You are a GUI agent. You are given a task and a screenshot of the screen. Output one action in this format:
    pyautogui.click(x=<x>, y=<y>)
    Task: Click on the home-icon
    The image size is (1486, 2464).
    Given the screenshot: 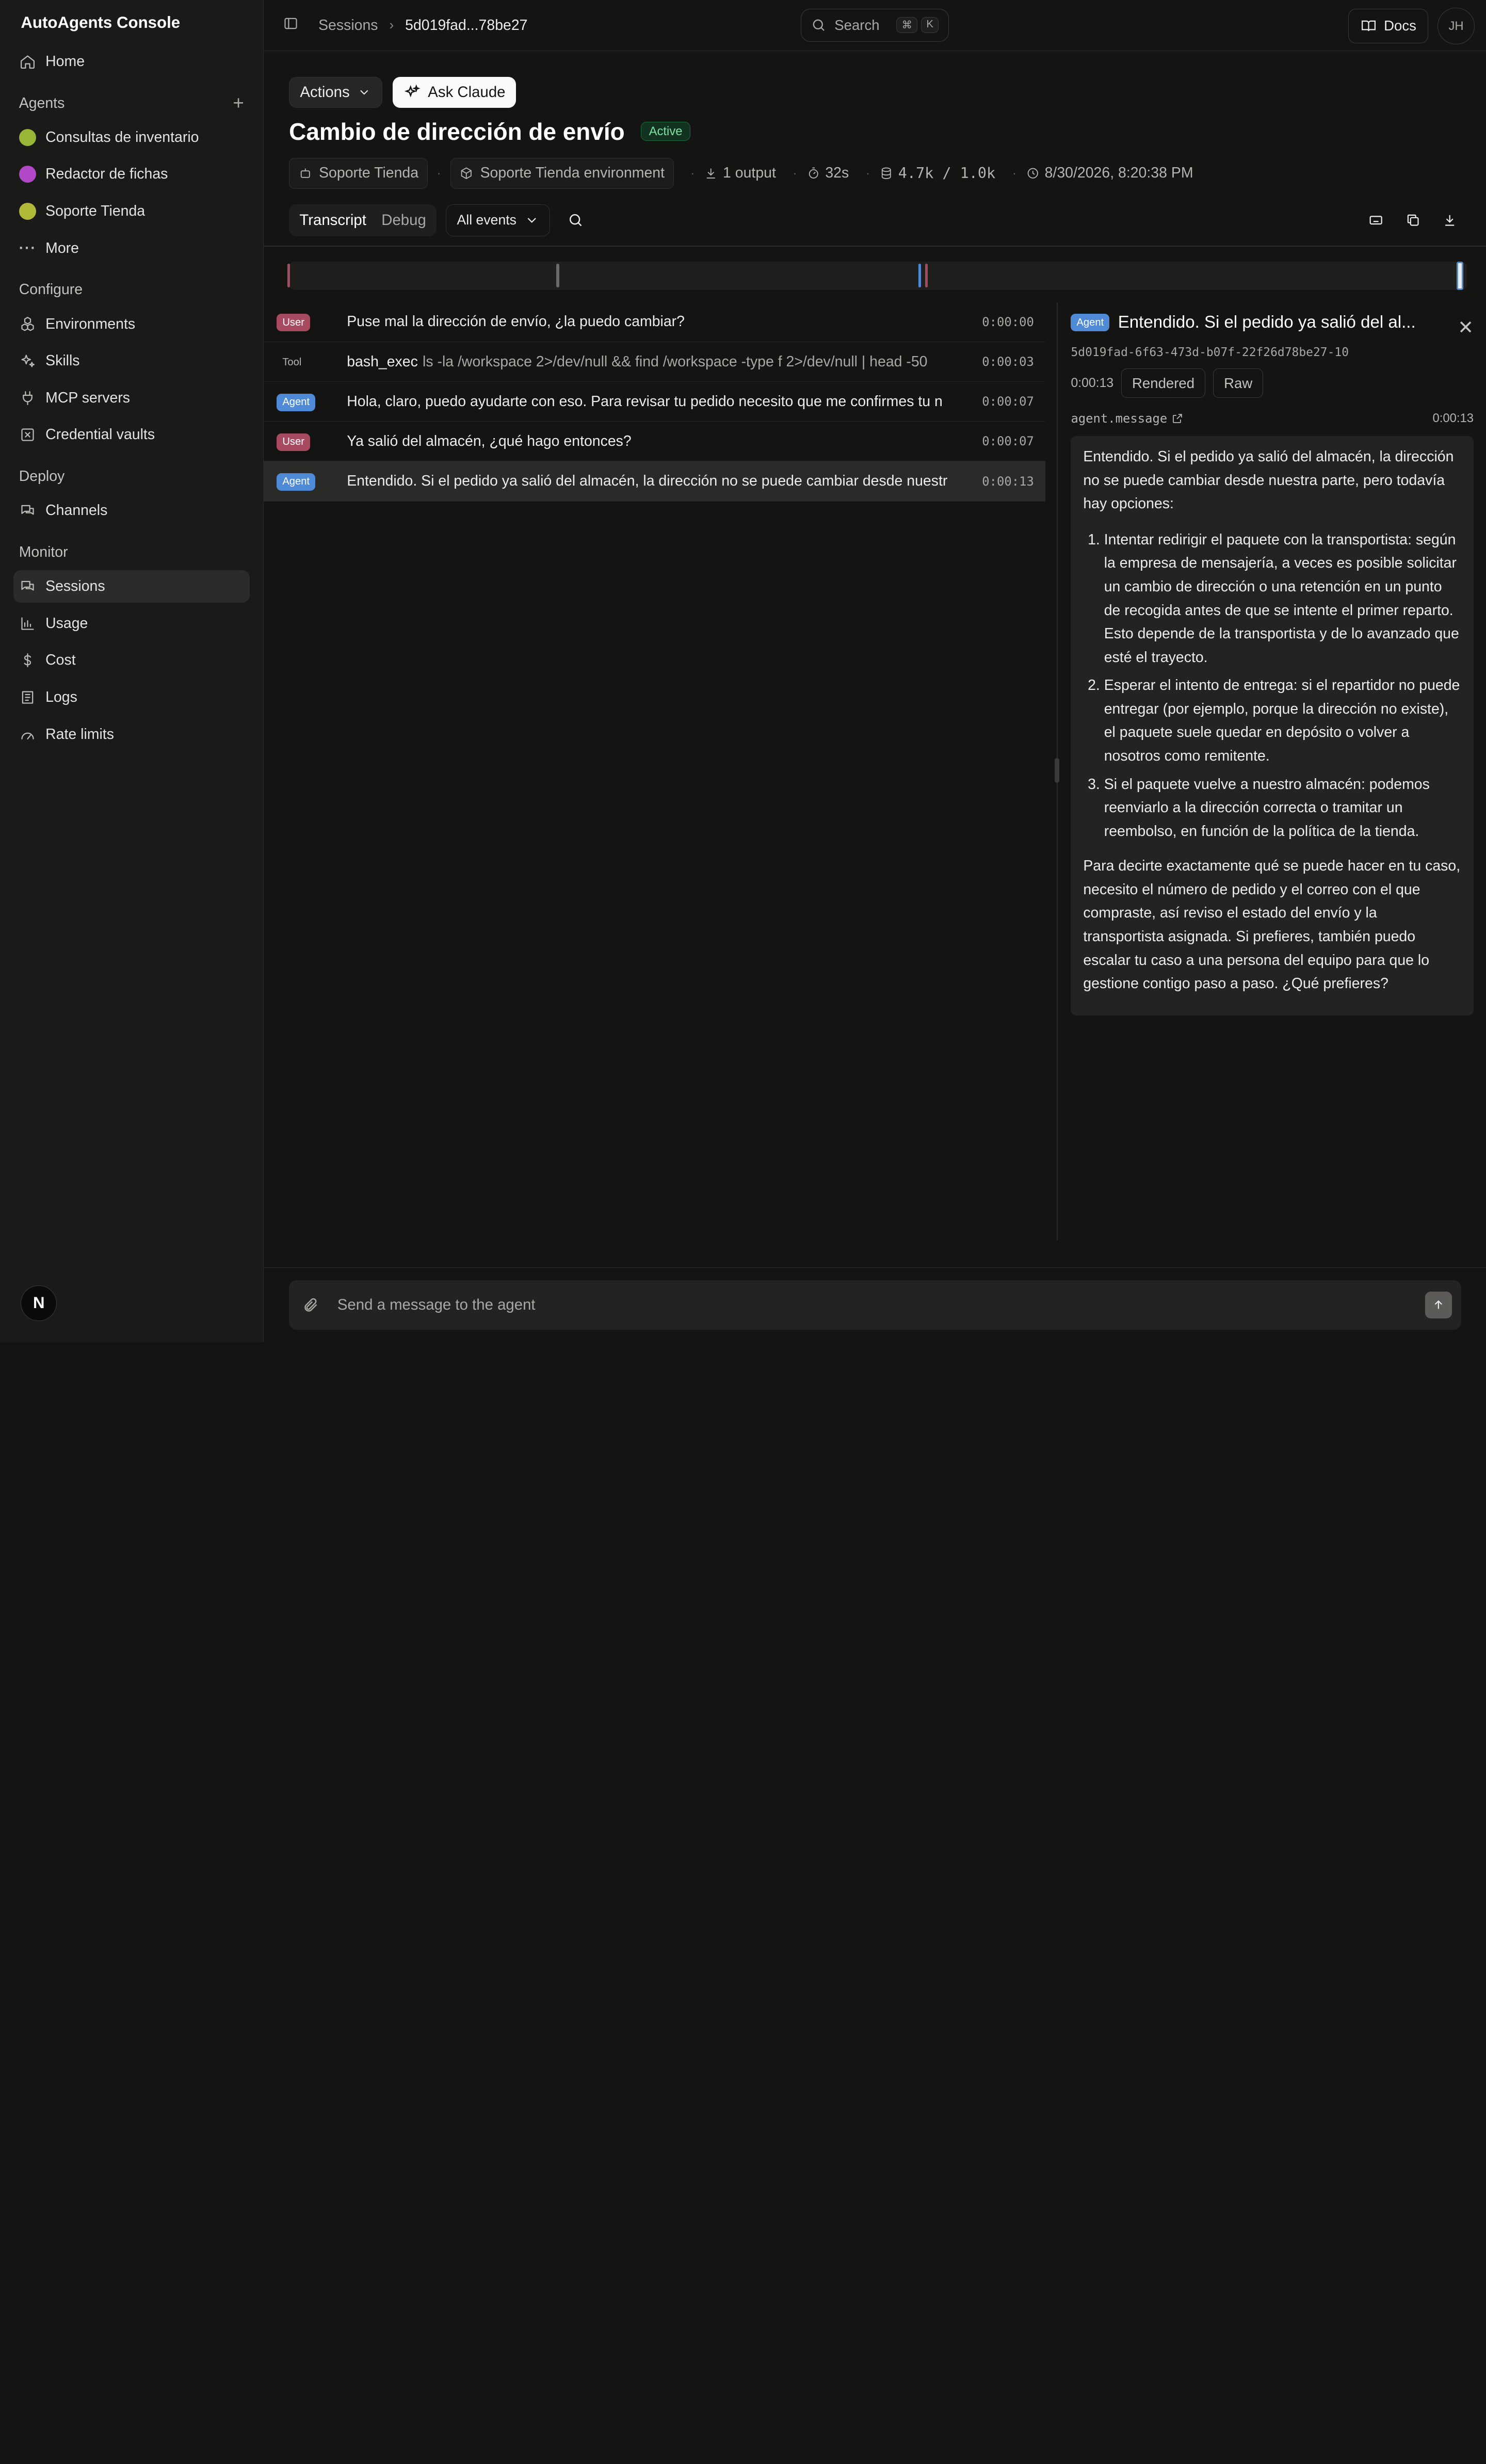 What is the action you would take?
    pyautogui.click(x=28, y=62)
    